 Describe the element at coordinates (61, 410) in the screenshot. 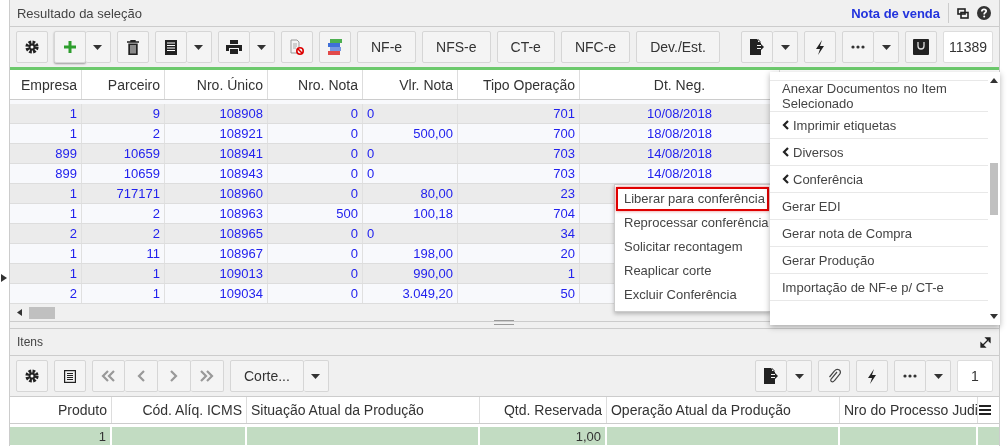

I see `column-header: Produto` at that location.